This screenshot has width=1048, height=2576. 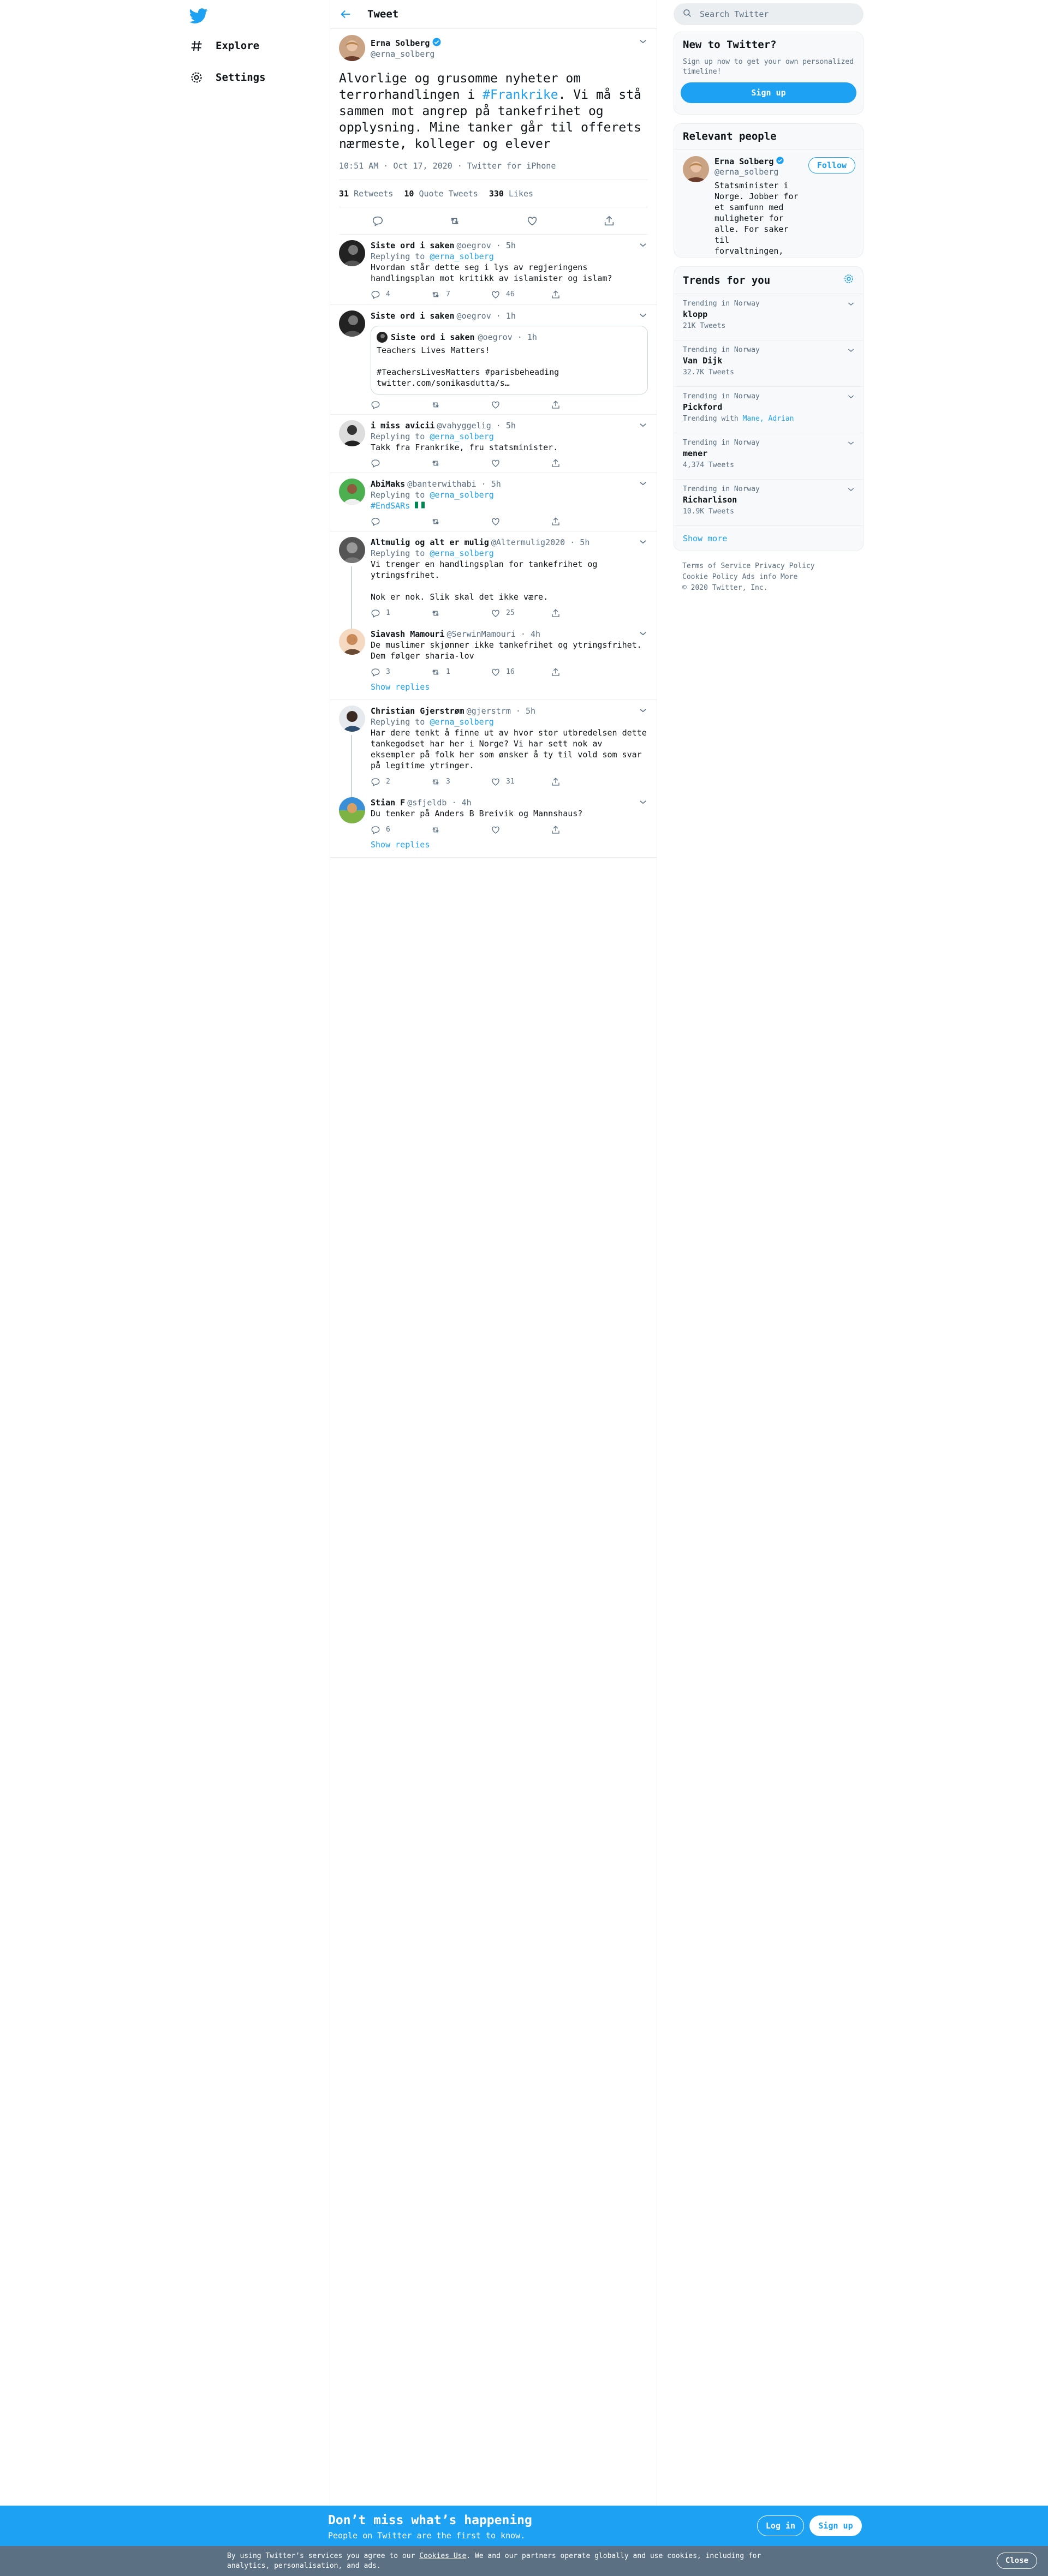 What do you see at coordinates (768, 317) in the screenshot?
I see `trend-item: Trending in Norway klopp 21K Tweets` at bounding box center [768, 317].